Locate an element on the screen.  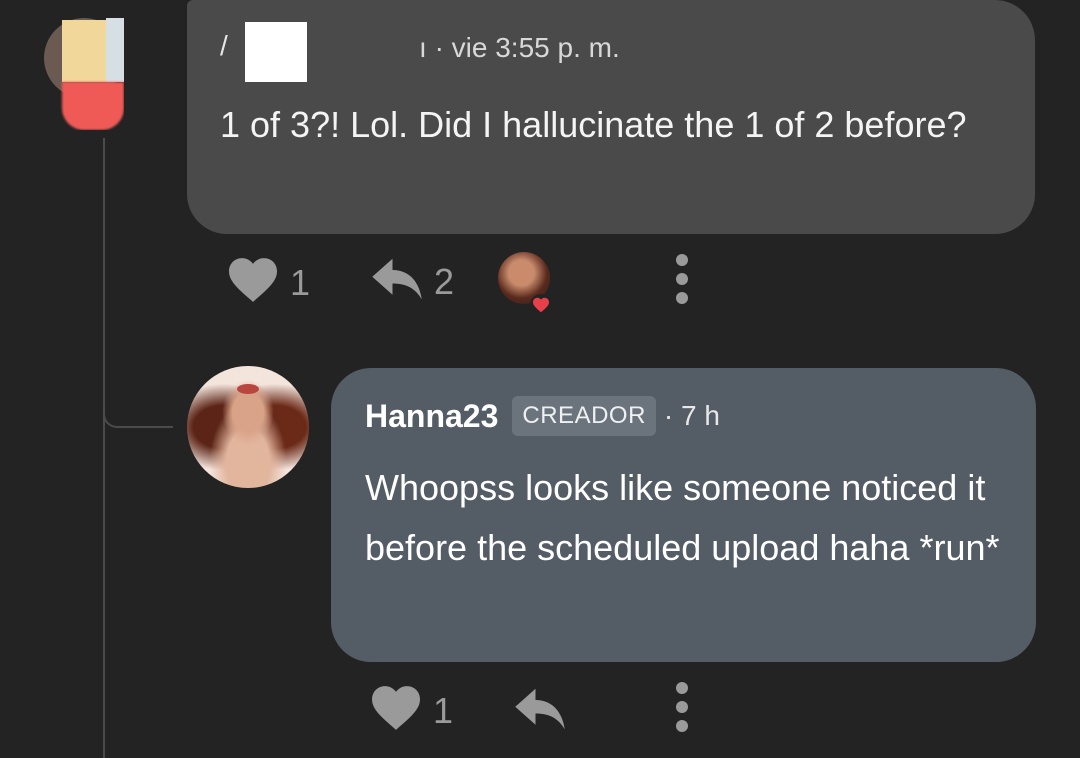
author-suffix: ı is located at coordinates (423, 47).